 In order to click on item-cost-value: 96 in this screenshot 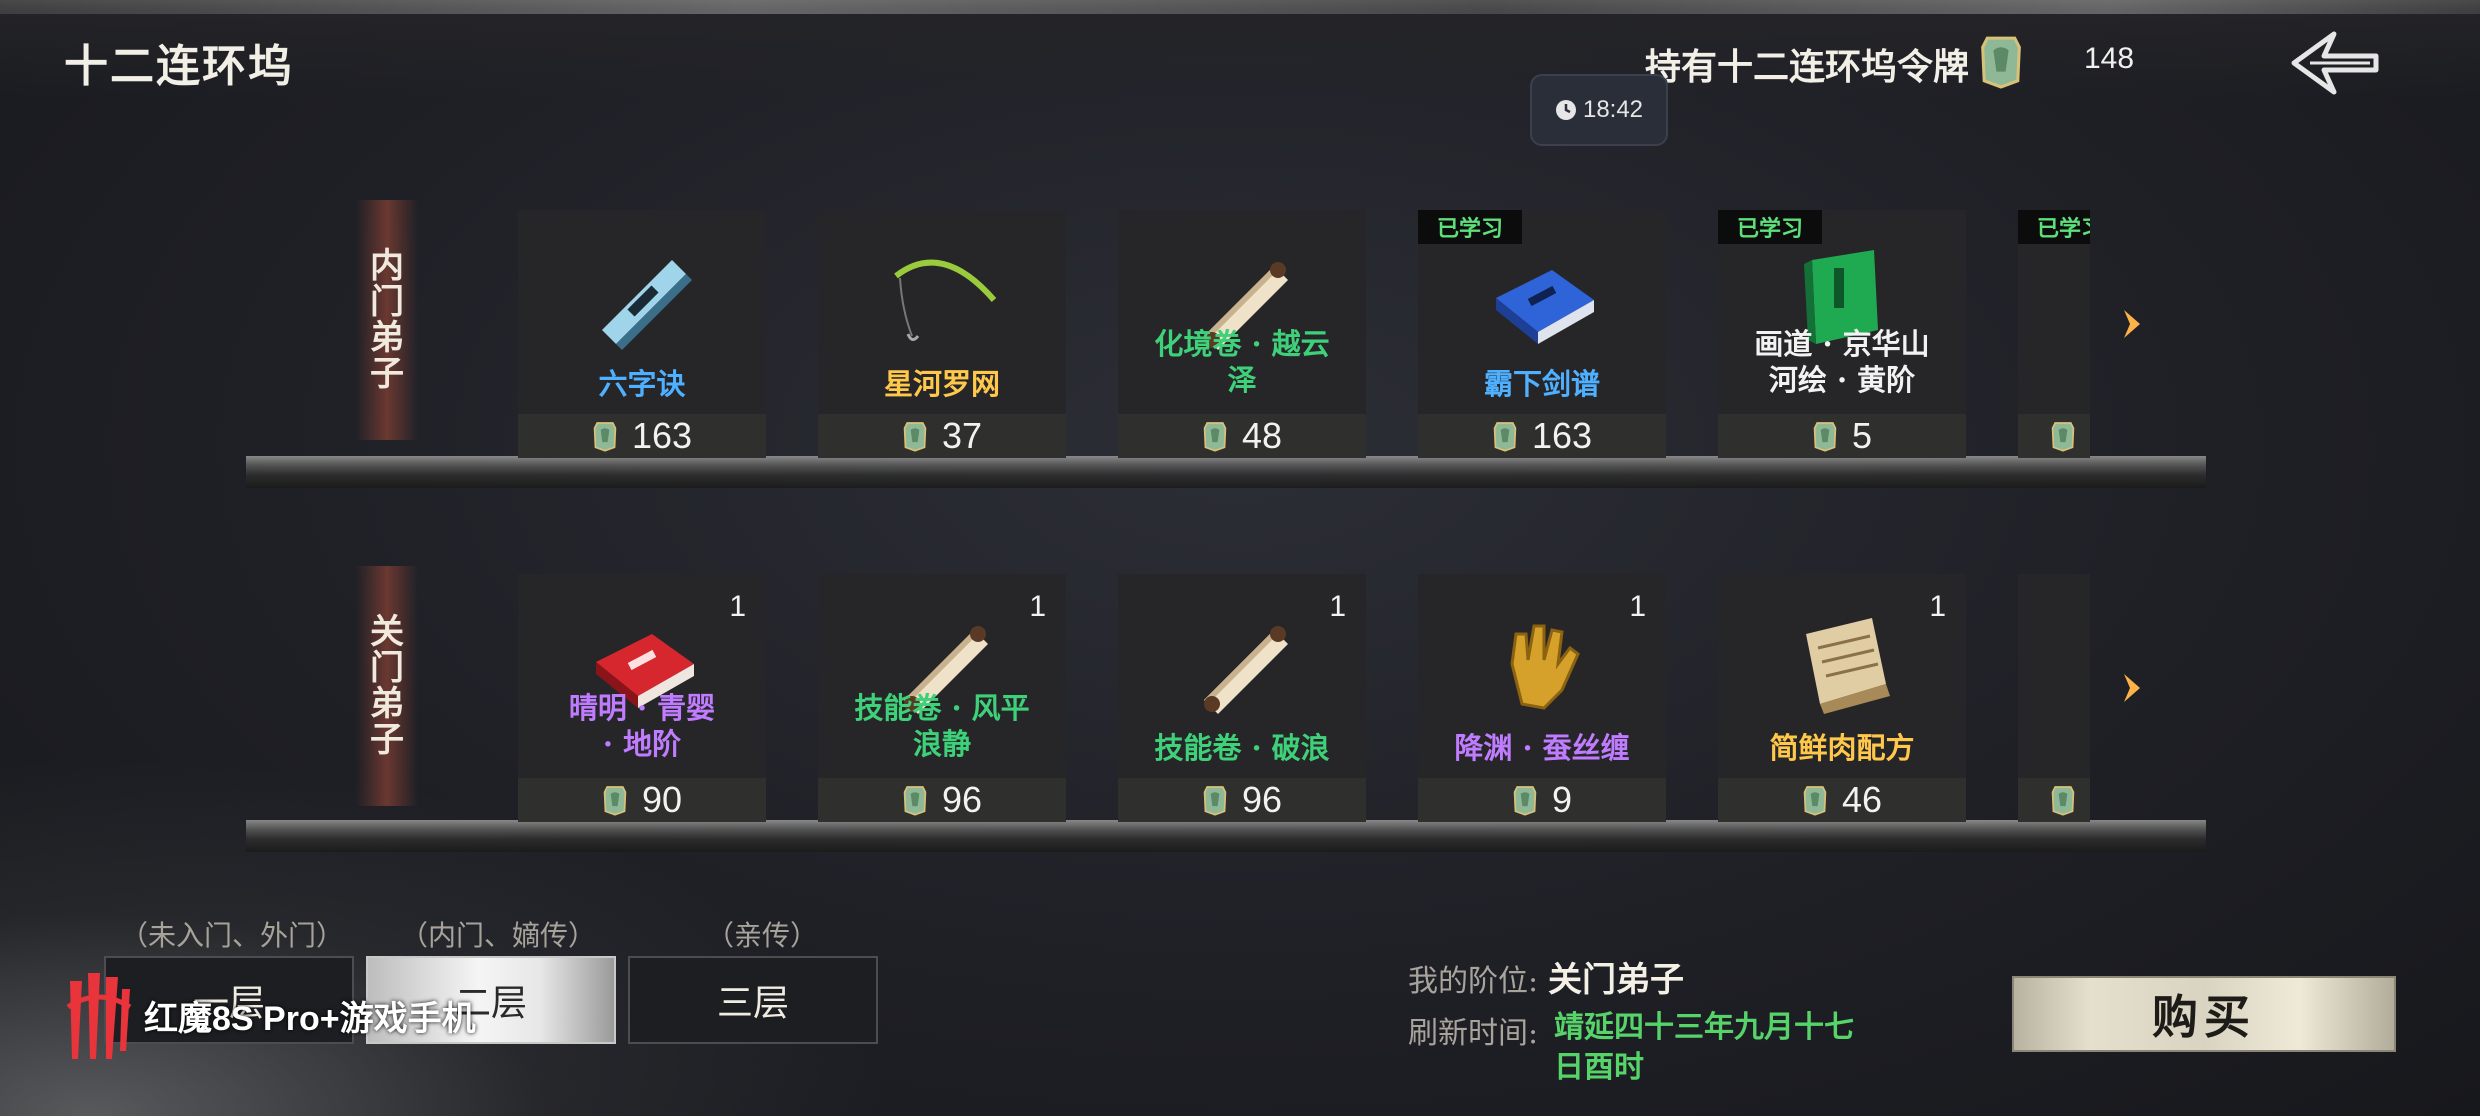, I will do `click(1262, 799)`.